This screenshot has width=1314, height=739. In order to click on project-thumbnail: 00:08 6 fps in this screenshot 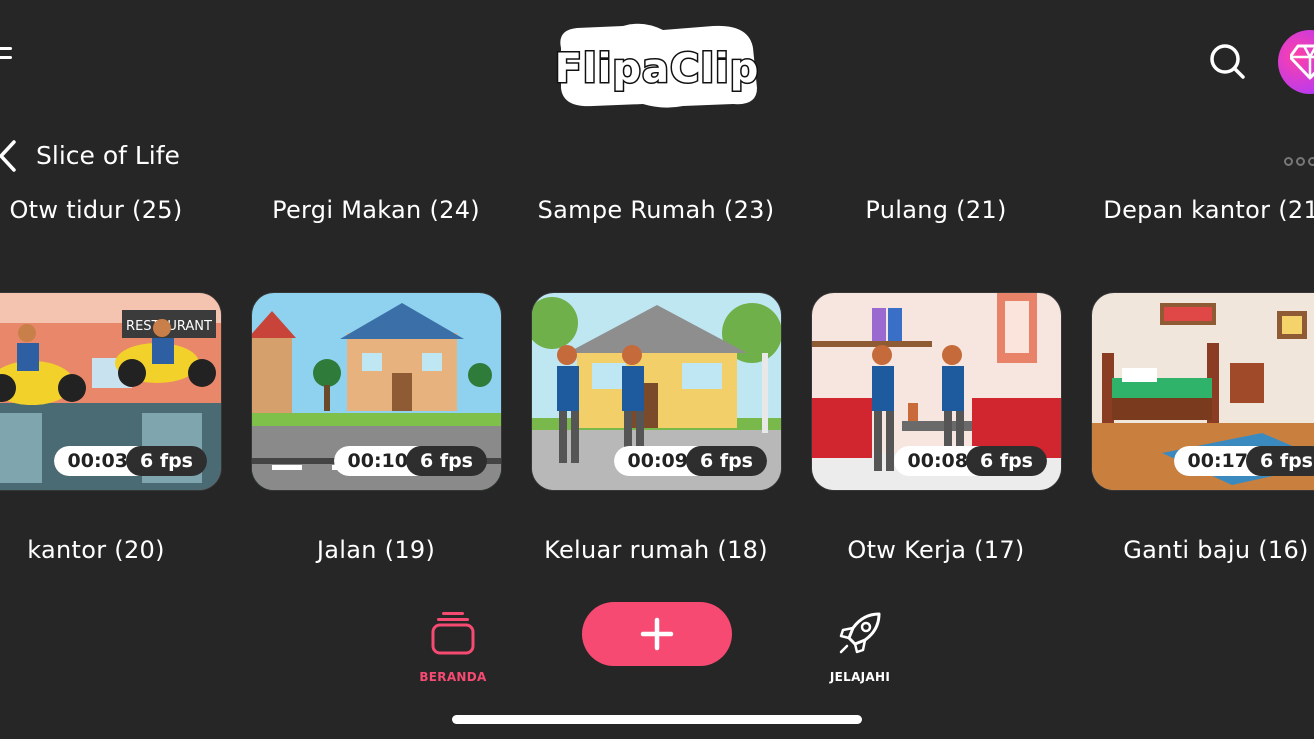, I will do `click(936, 391)`.